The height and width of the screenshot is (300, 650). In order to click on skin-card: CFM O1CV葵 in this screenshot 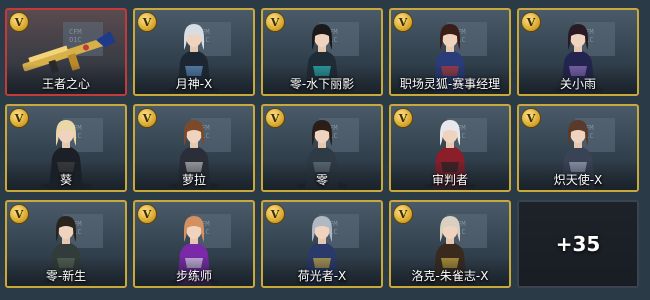, I will do `click(66, 148)`.